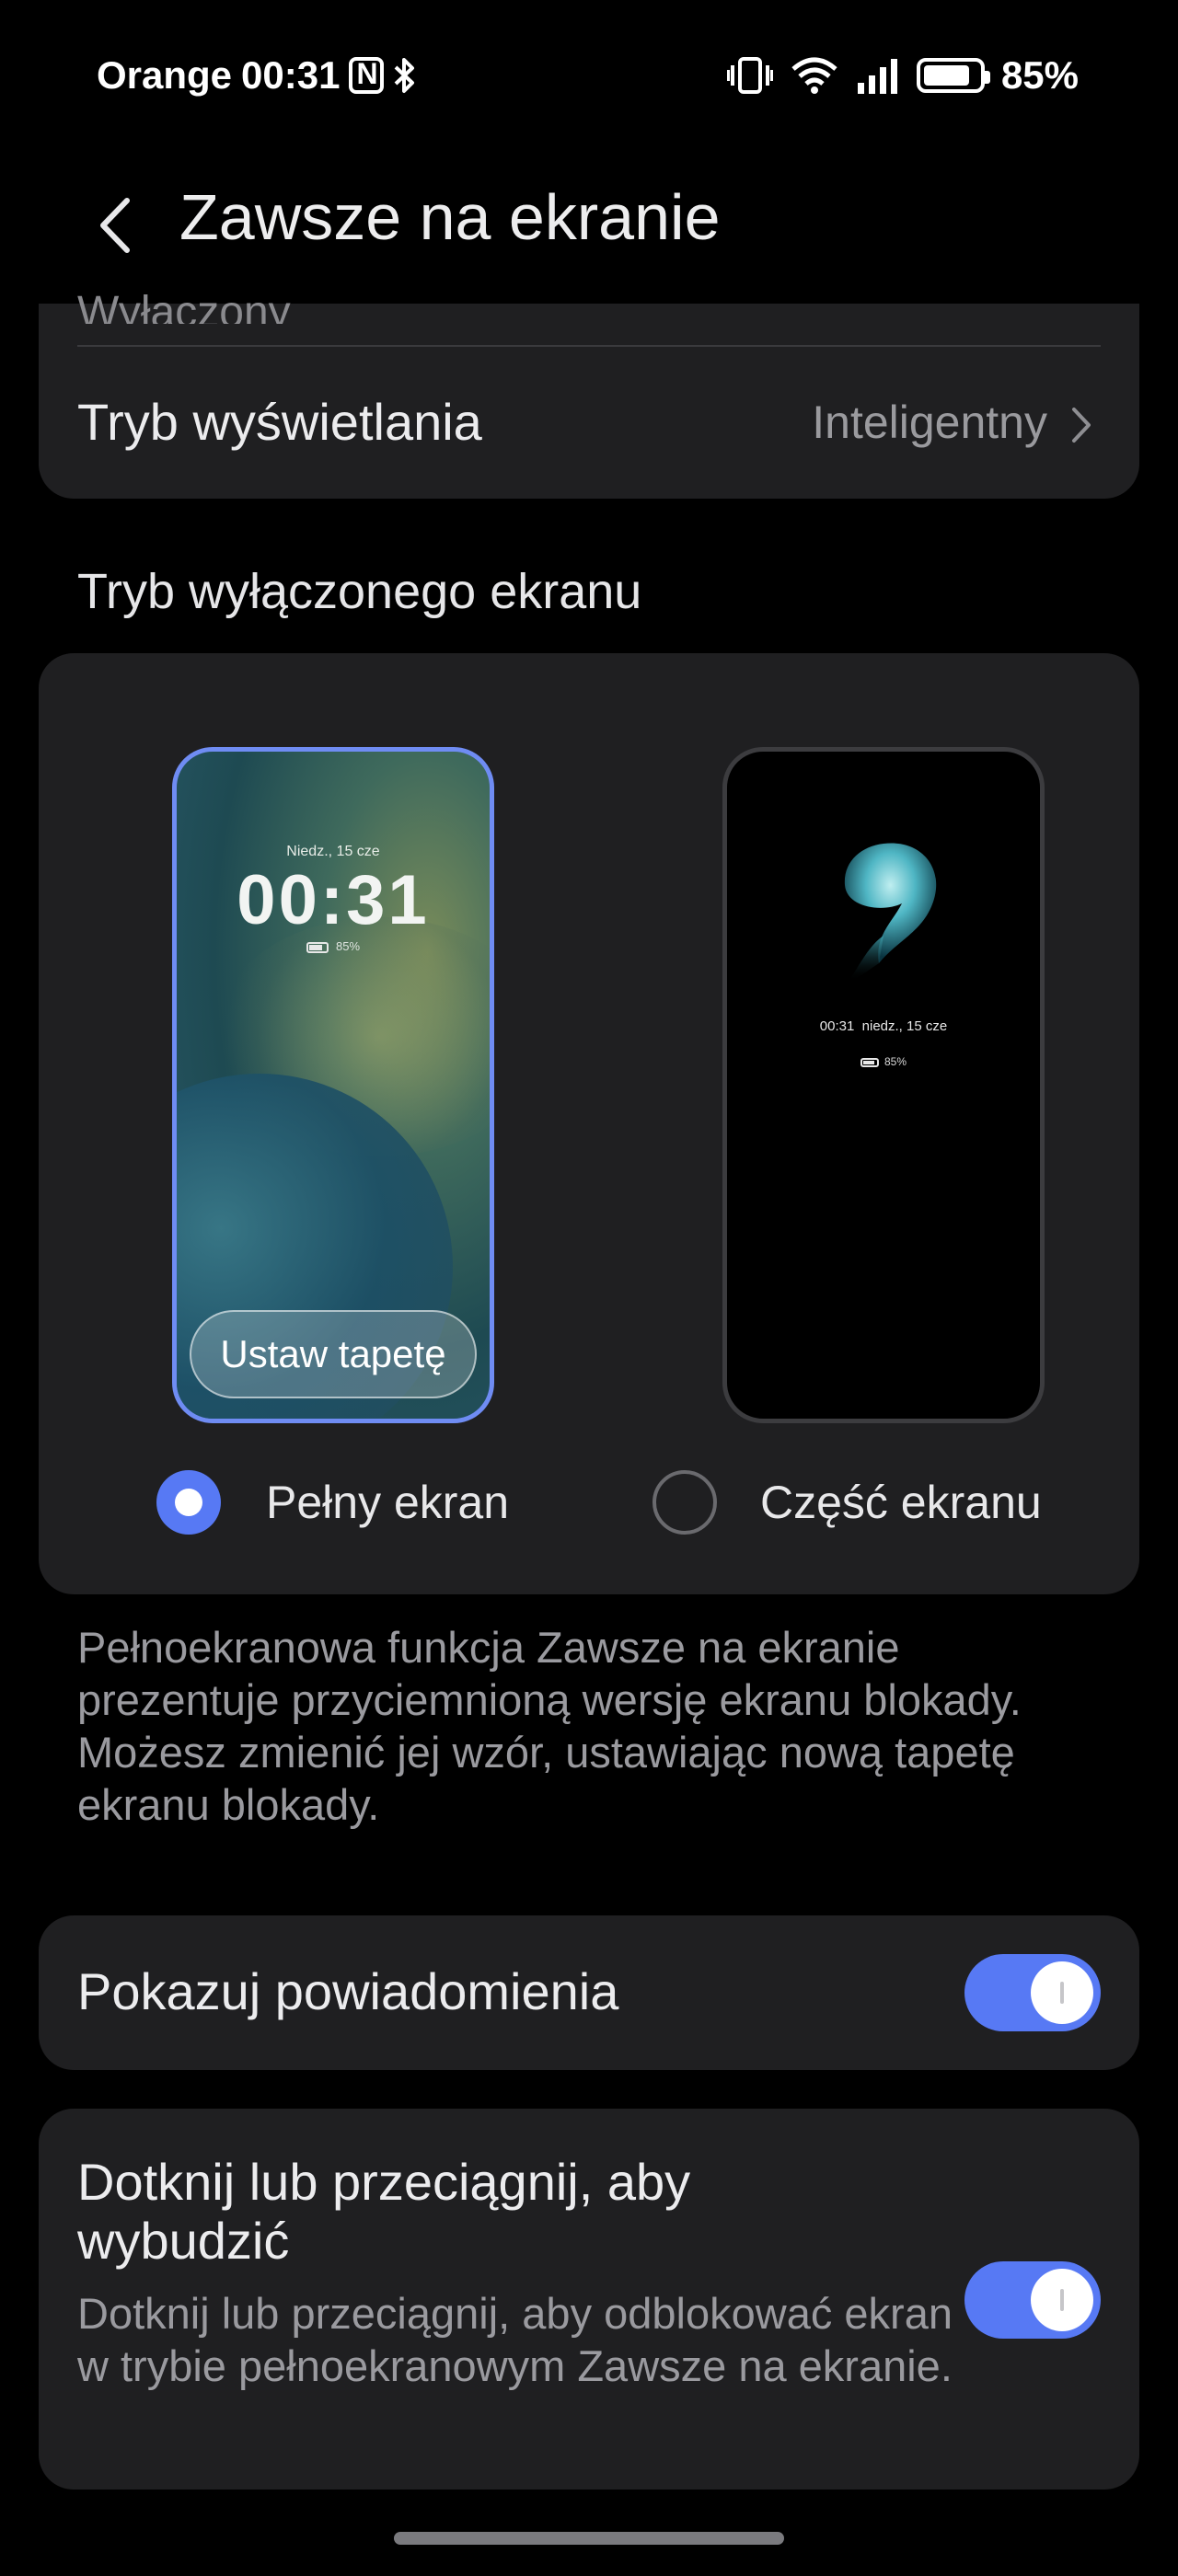 The image size is (1178, 2576). What do you see at coordinates (450, 217) in the screenshot?
I see `page-title: Zawsze na ekranie` at bounding box center [450, 217].